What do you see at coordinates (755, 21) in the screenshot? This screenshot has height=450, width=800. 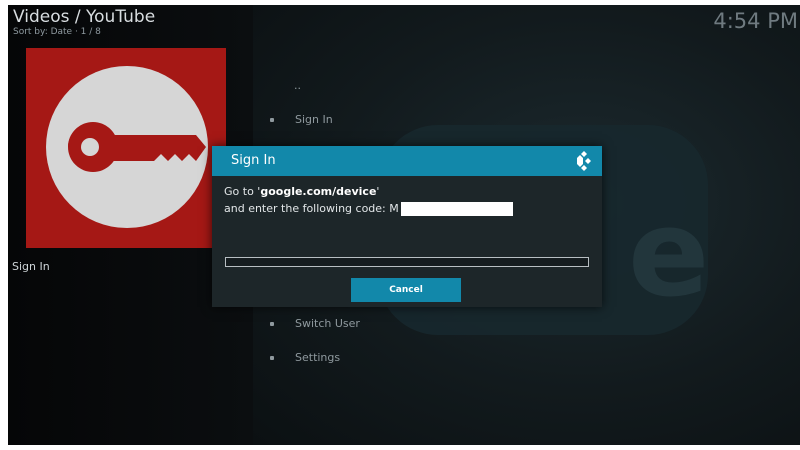 I see `clock: 4:54 PM` at bounding box center [755, 21].